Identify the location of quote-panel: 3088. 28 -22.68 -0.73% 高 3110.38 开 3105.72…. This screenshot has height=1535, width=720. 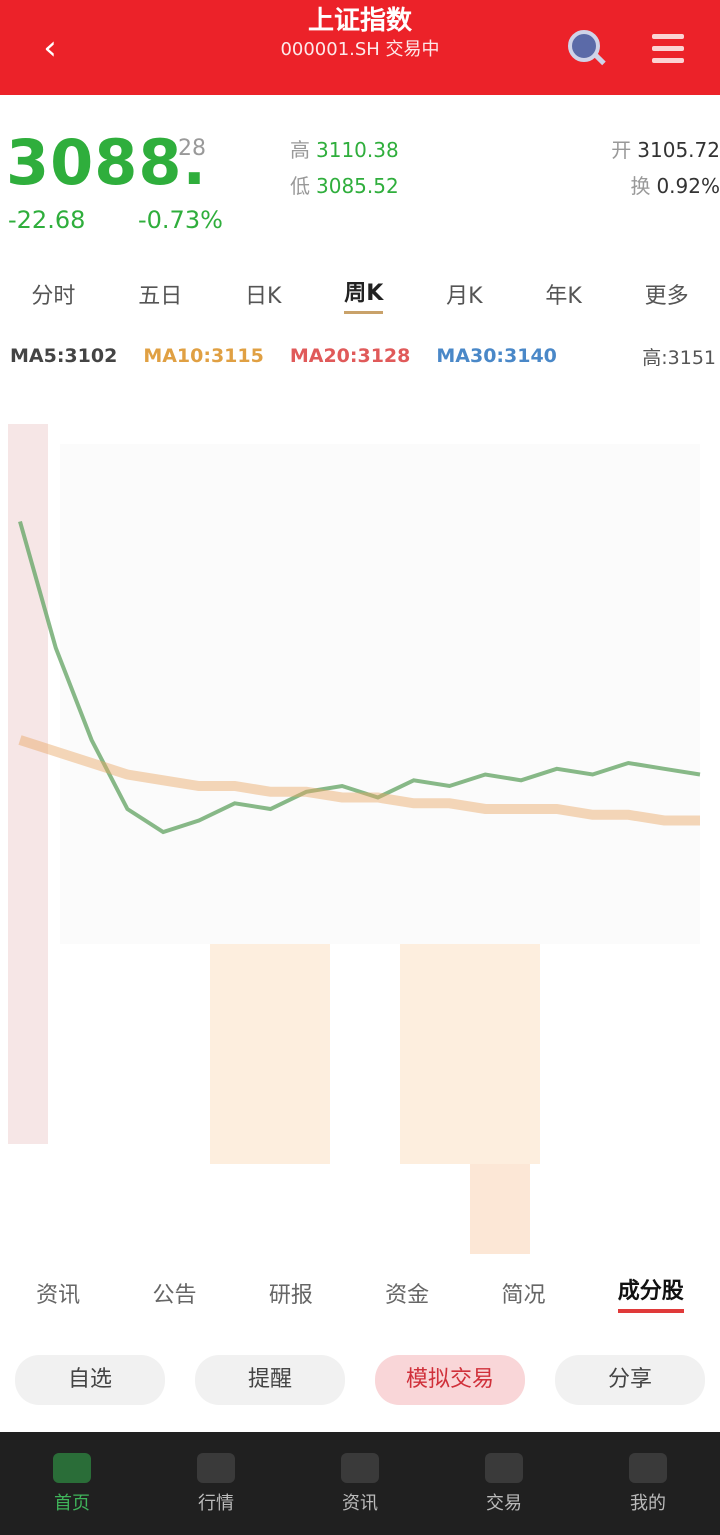
(360, 180).